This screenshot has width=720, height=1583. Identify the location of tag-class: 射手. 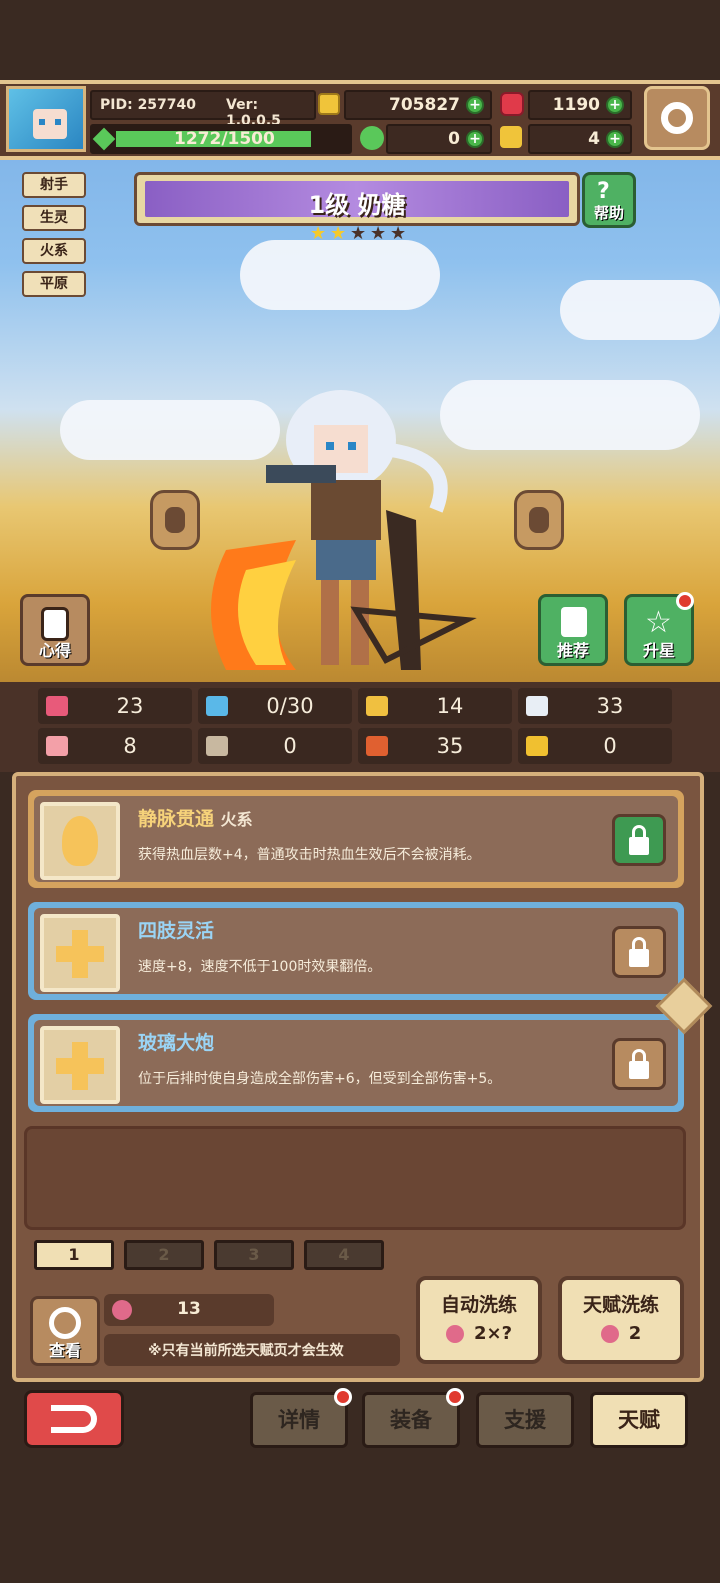
(54, 185).